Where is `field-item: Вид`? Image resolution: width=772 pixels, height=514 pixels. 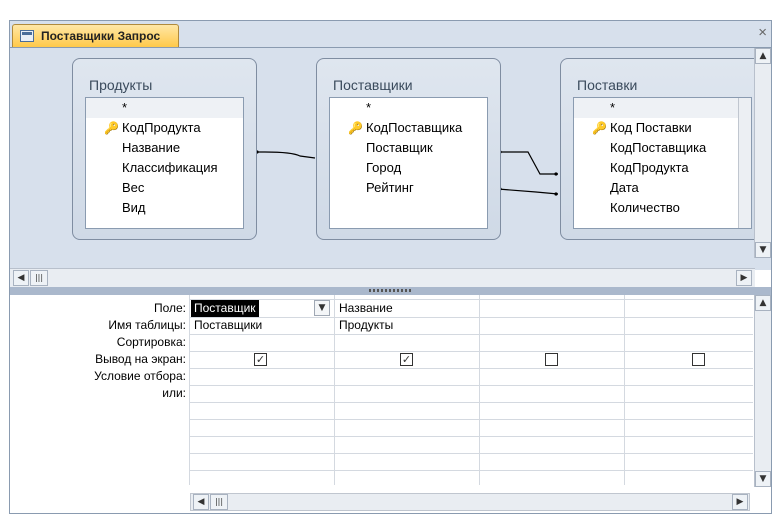
field-item: Вид is located at coordinates (164, 208).